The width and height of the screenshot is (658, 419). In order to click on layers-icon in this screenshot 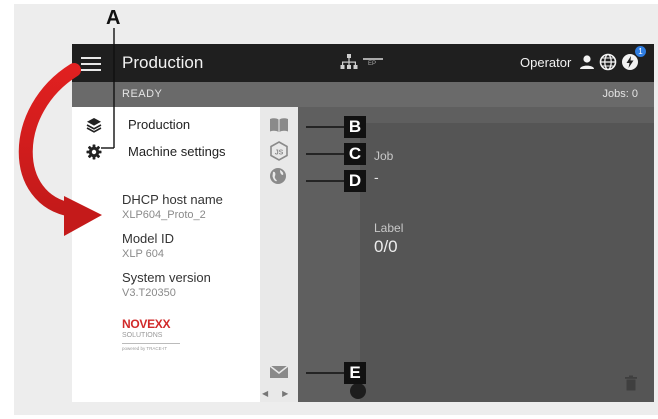, I will do `click(94, 125)`.